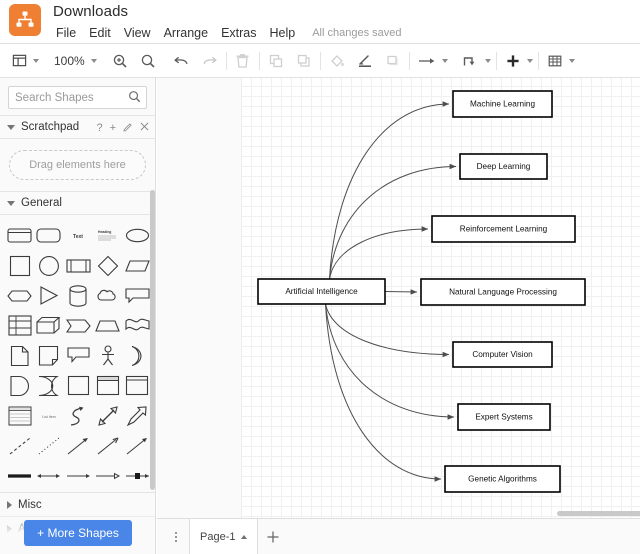 The width and height of the screenshot is (640, 554). I want to click on shape-concave-icon, so click(48, 385).